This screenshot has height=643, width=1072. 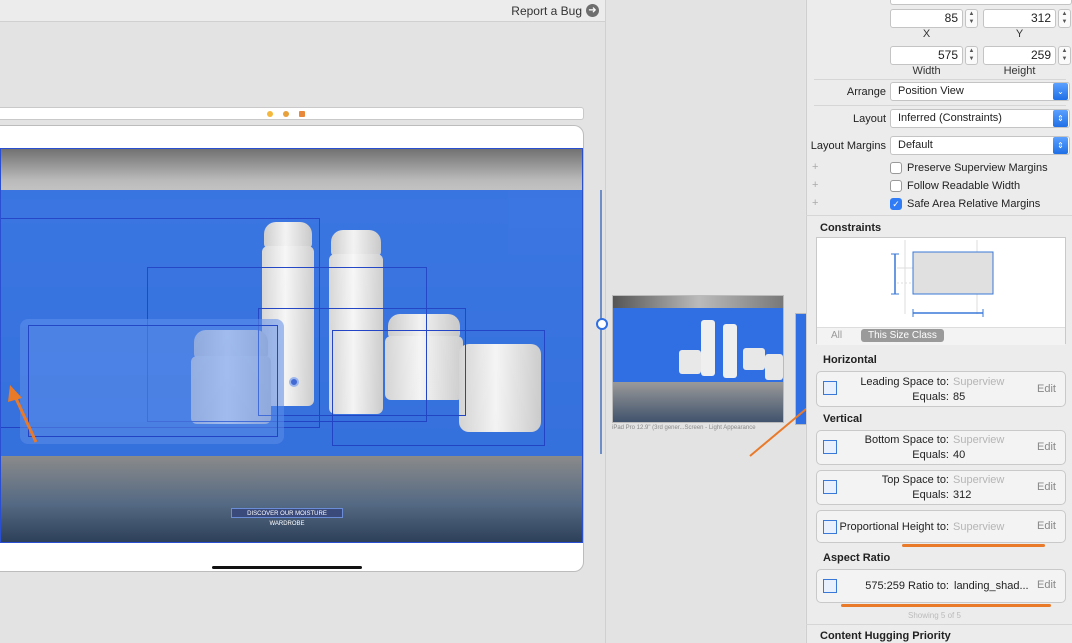 What do you see at coordinates (962, 495) in the screenshot?
I see `top-equals-value: 312` at bounding box center [962, 495].